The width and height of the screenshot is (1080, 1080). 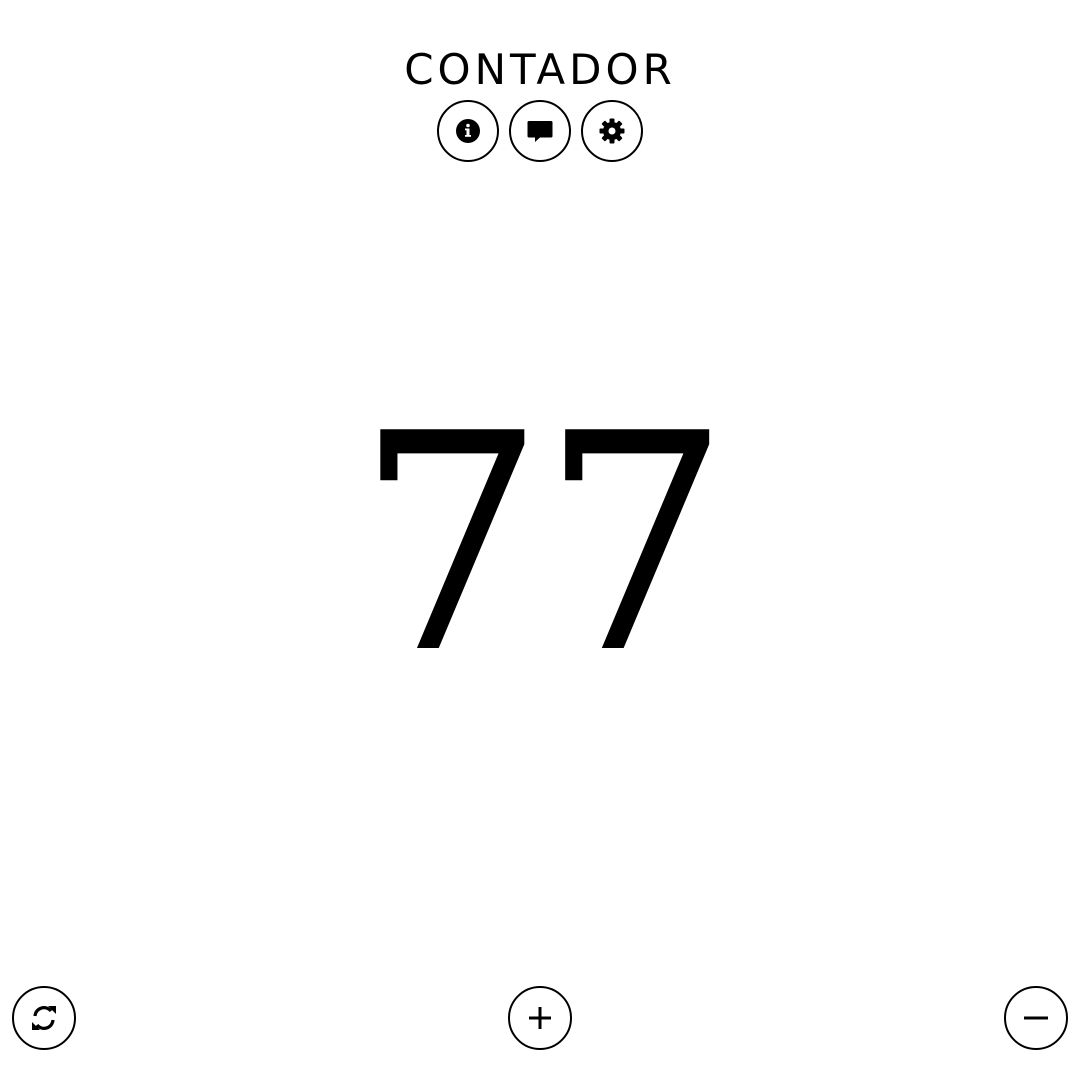 I want to click on reset-button, so click(x=44, y=1018).